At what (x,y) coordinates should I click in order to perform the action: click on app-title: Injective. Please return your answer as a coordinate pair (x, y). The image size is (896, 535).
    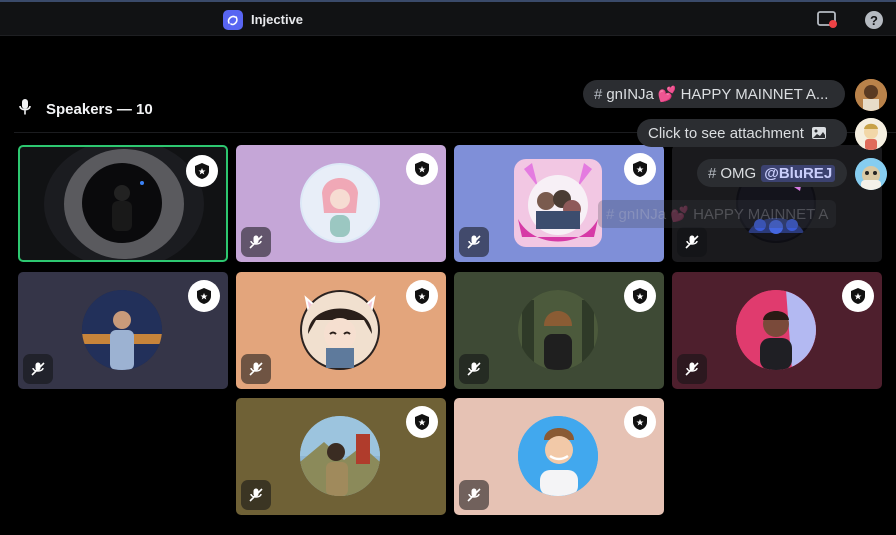
    Looking at the image, I should click on (277, 19).